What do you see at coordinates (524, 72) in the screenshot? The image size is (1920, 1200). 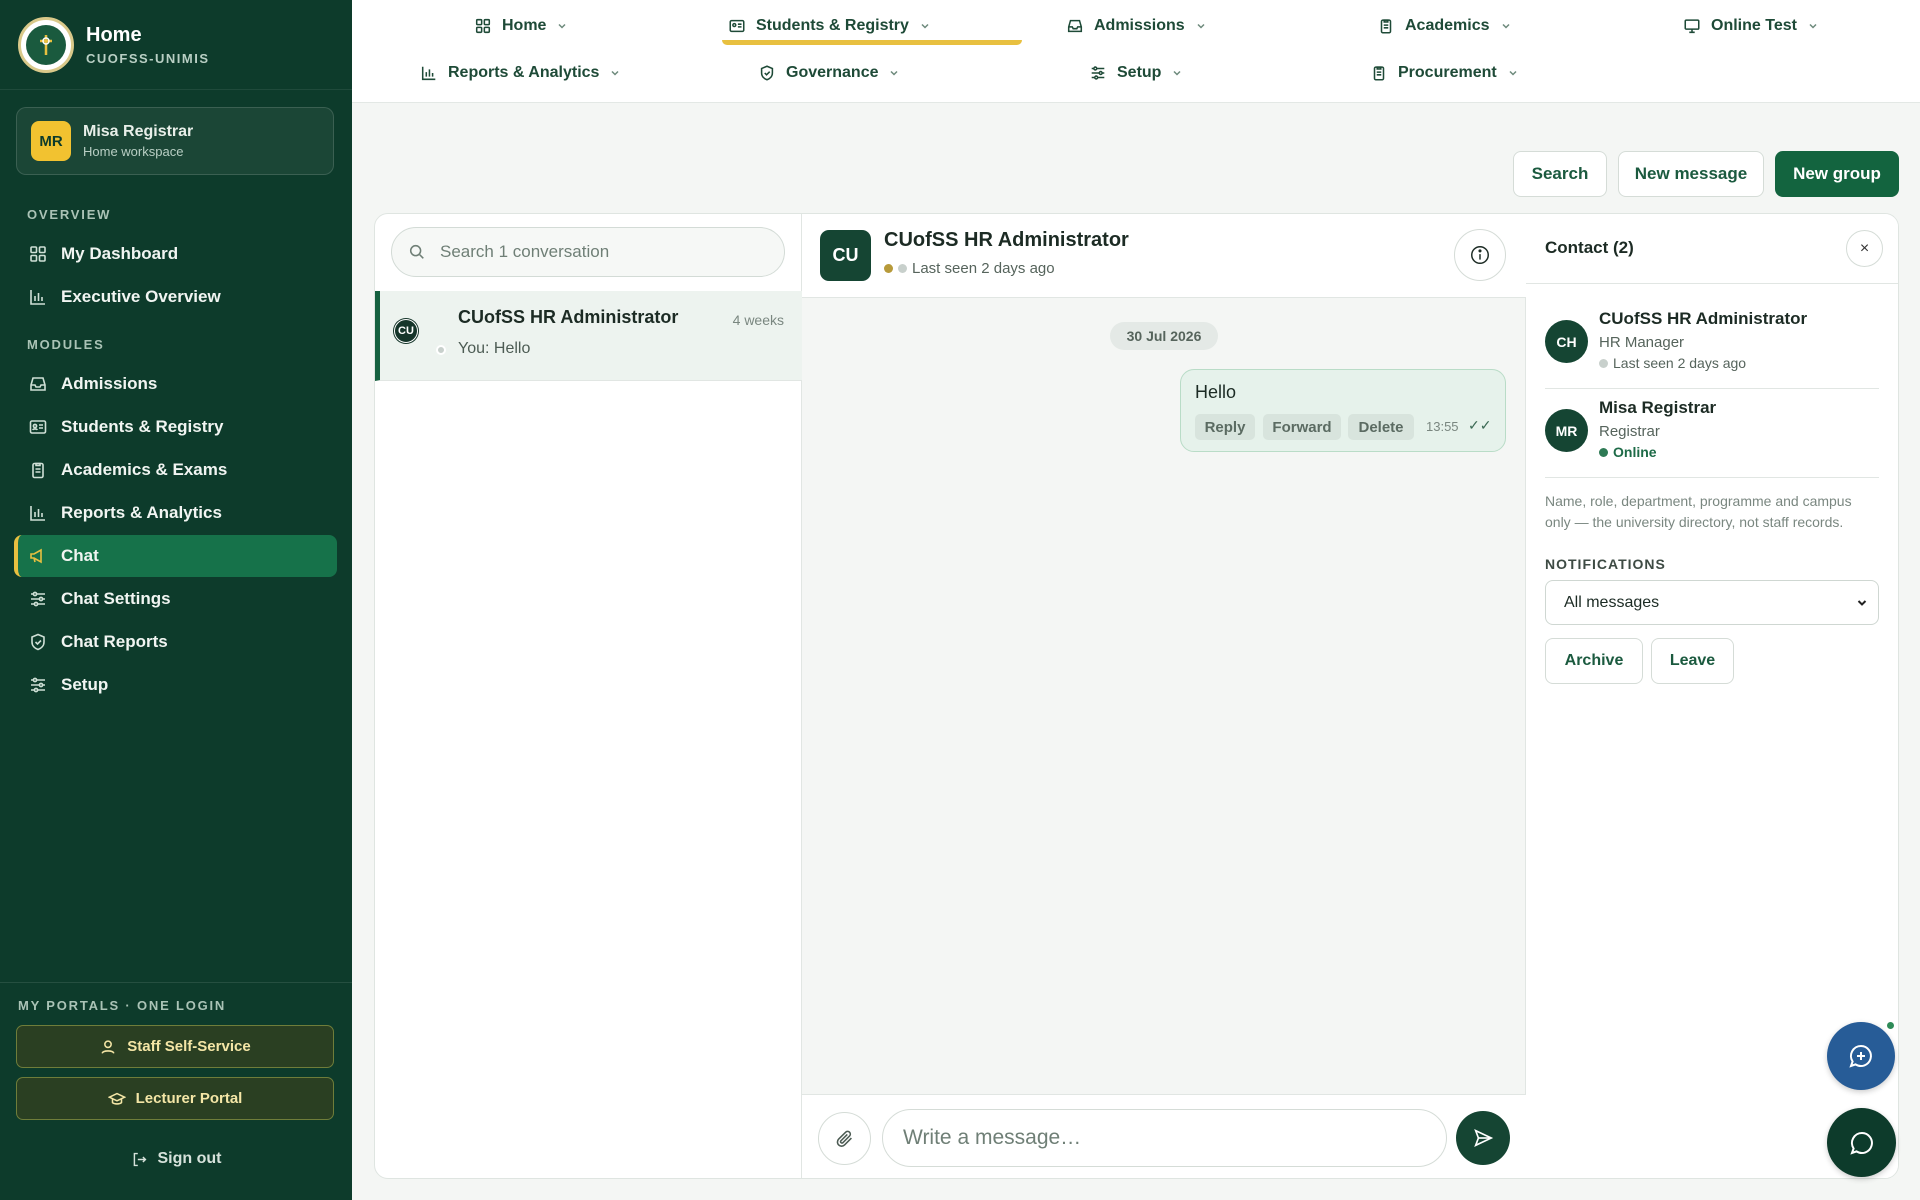 I see `topnav-label: Reports & Analytics` at bounding box center [524, 72].